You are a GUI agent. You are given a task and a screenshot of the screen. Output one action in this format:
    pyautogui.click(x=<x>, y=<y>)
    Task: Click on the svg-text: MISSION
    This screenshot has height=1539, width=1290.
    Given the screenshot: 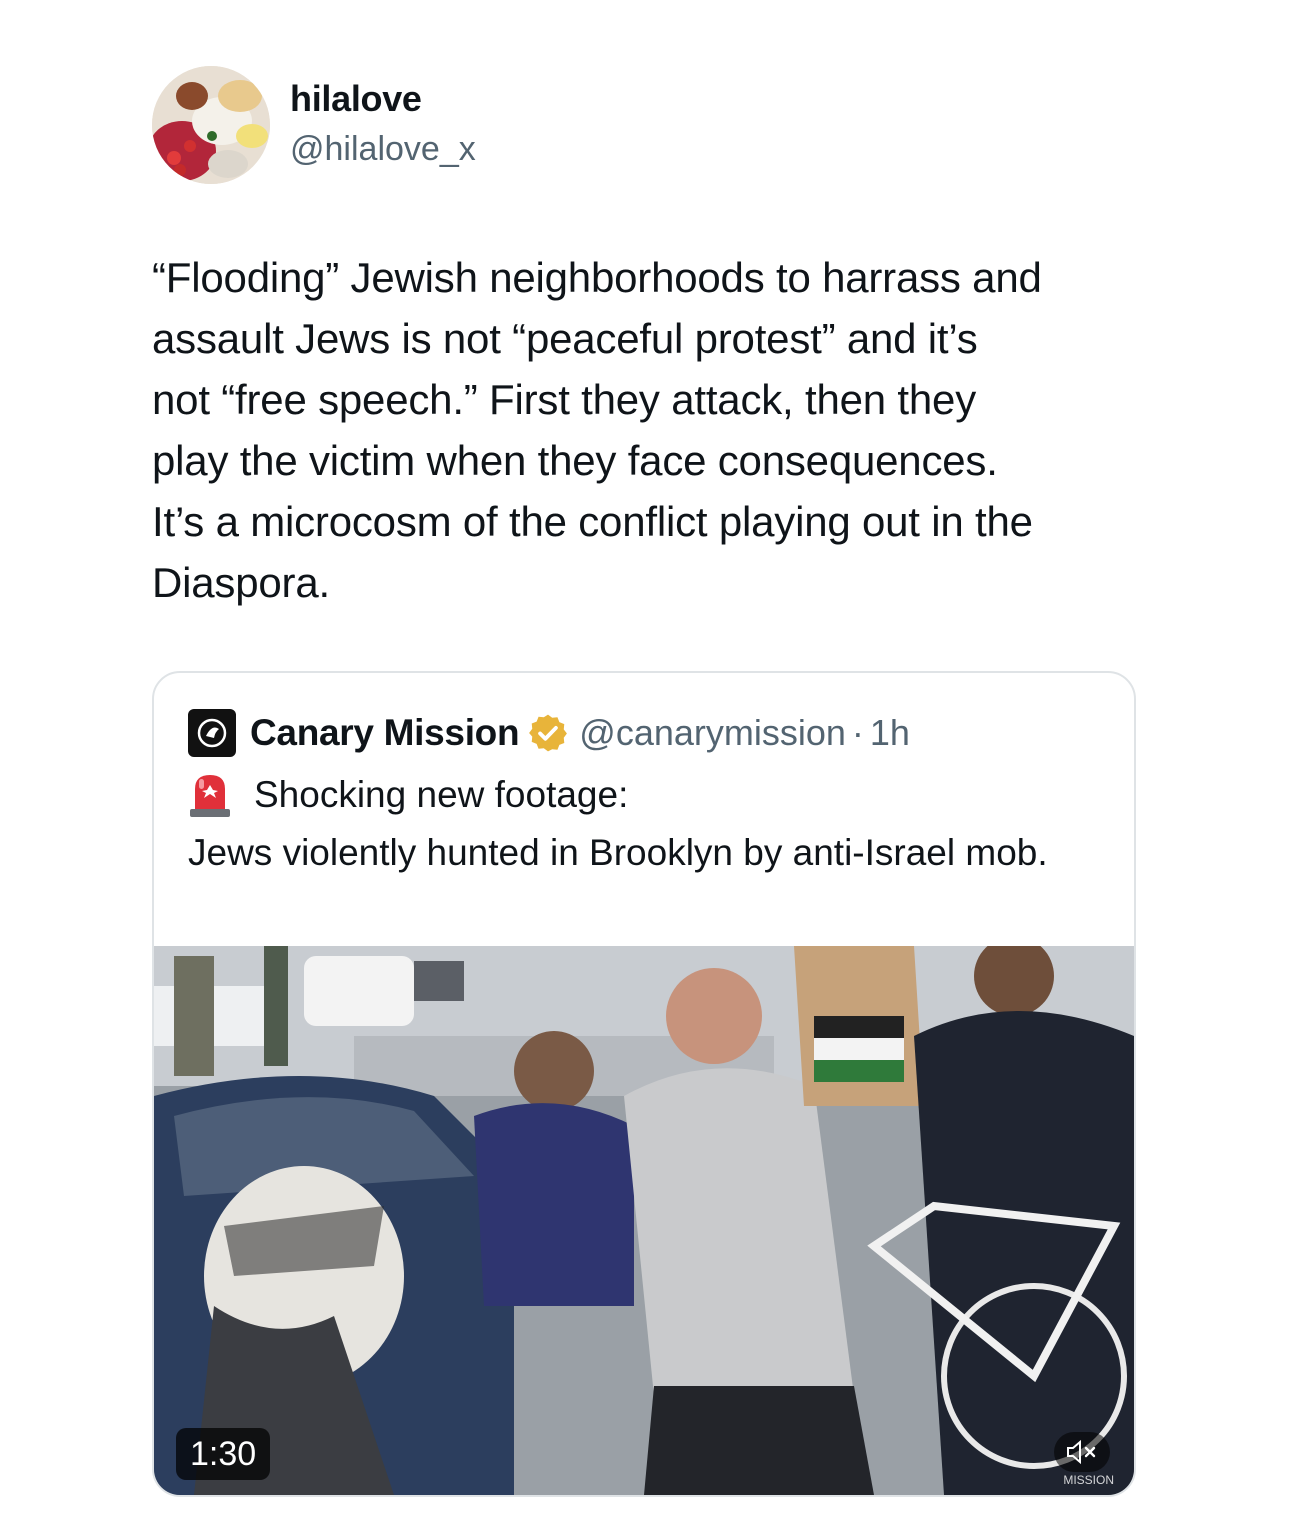 What is the action you would take?
    pyautogui.click(x=1088, y=1480)
    